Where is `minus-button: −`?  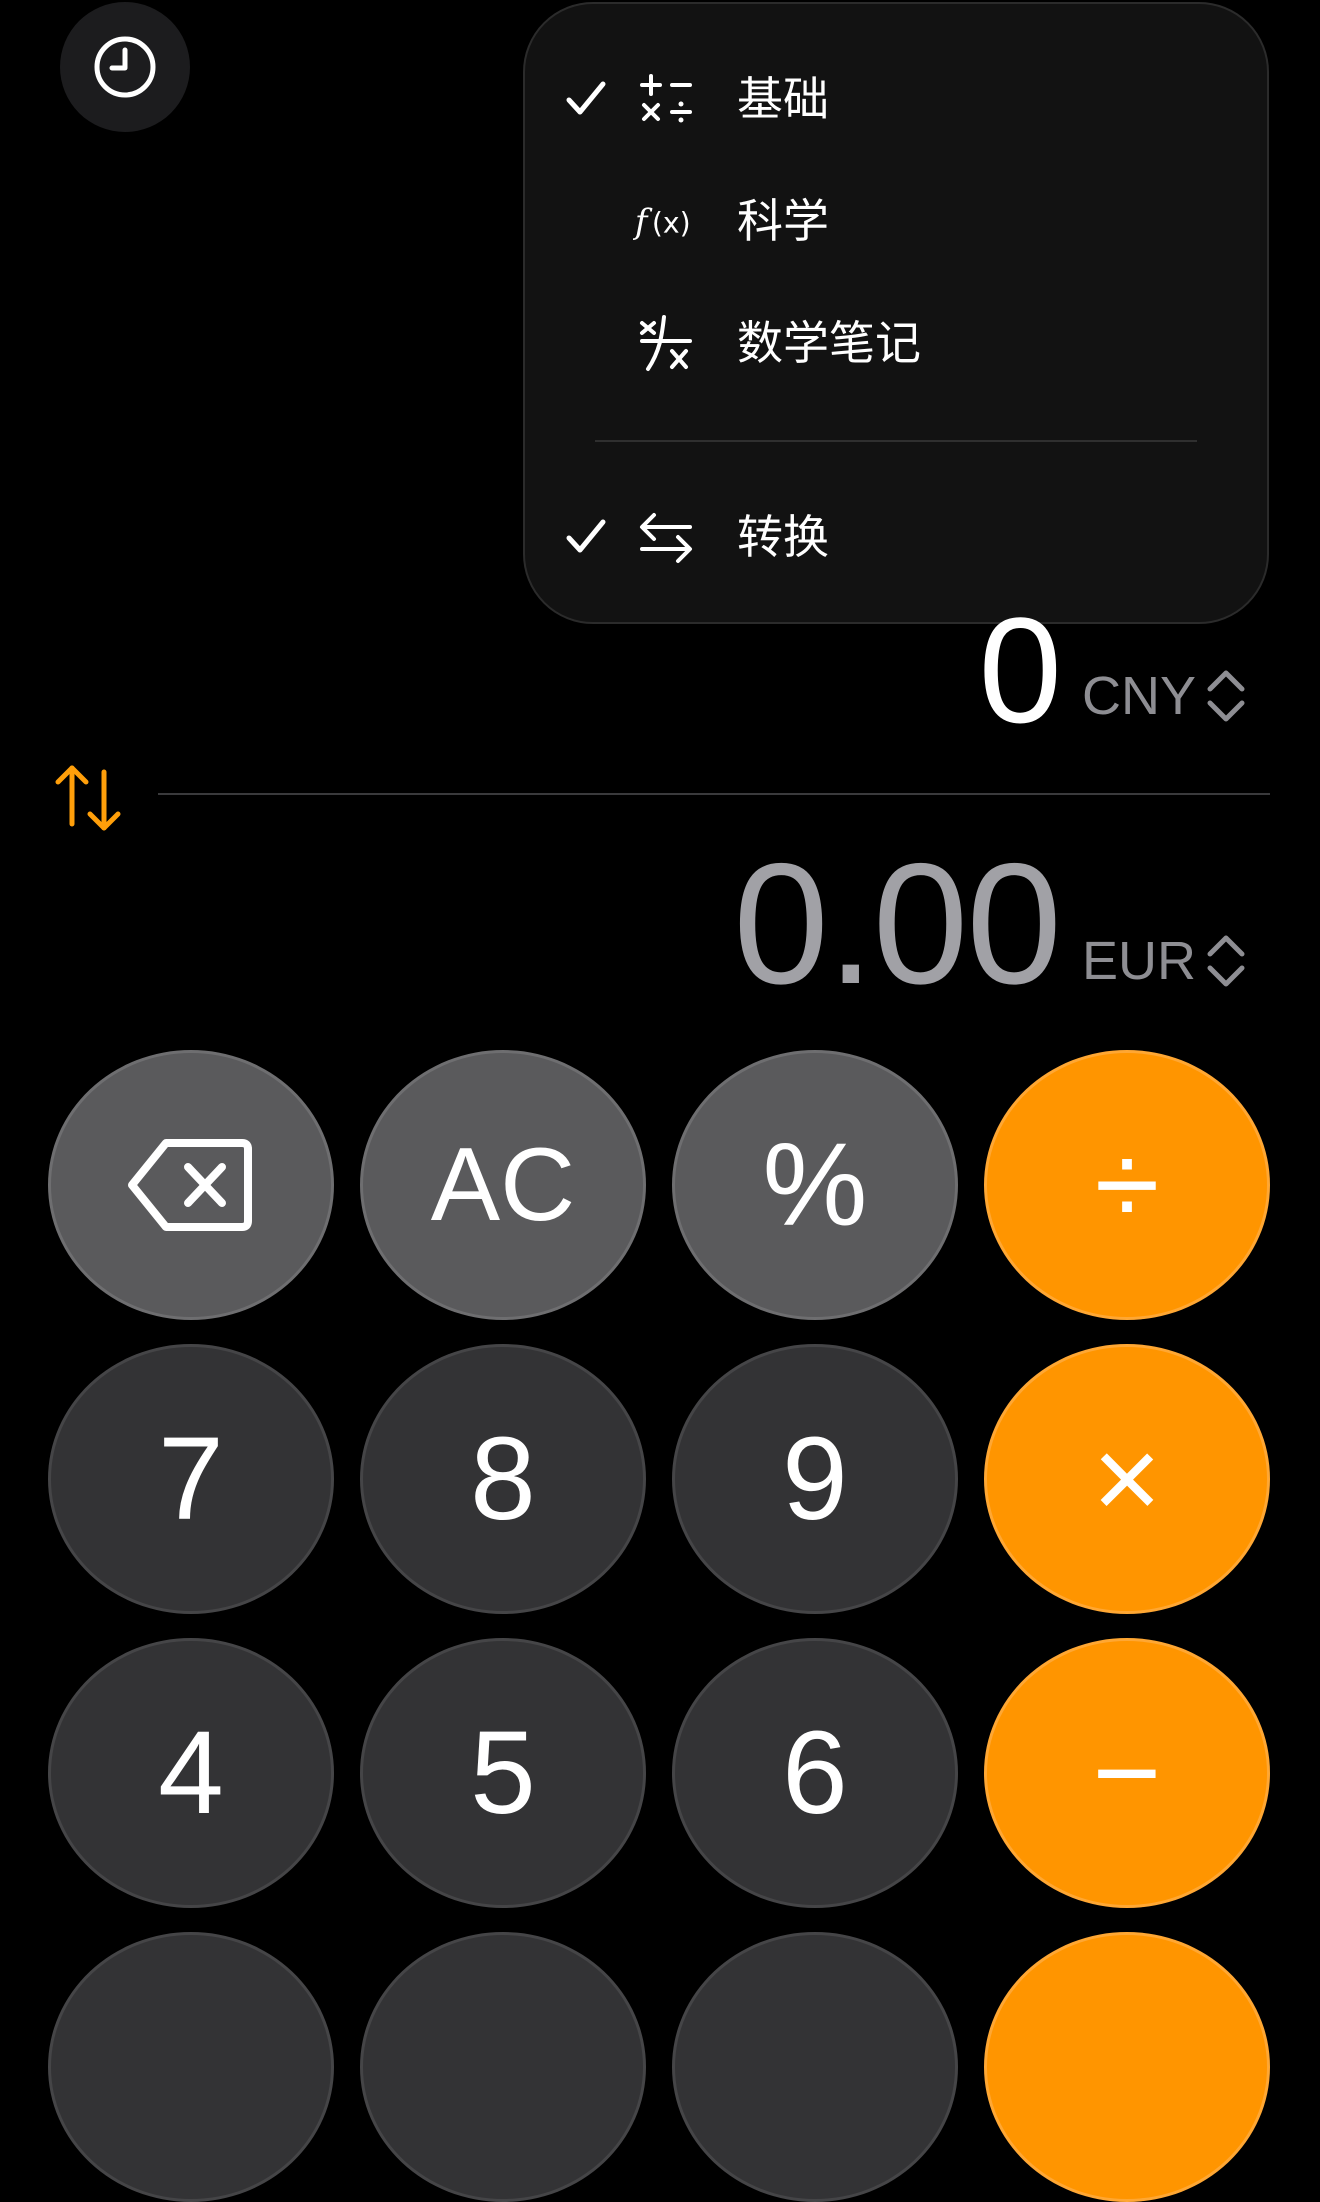
minus-button: − is located at coordinates (1127, 1773).